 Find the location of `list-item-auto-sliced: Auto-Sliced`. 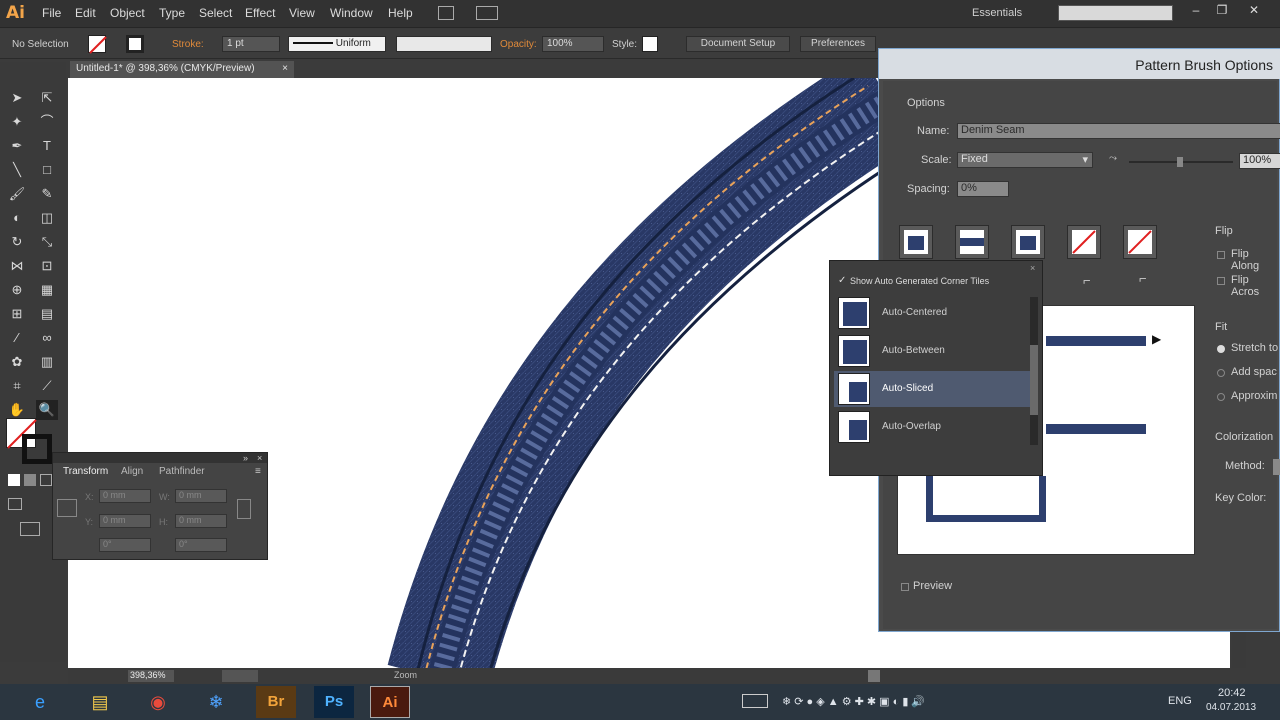

list-item-auto-sliced: Auto-Sliced is located at coordinates (932, 389).